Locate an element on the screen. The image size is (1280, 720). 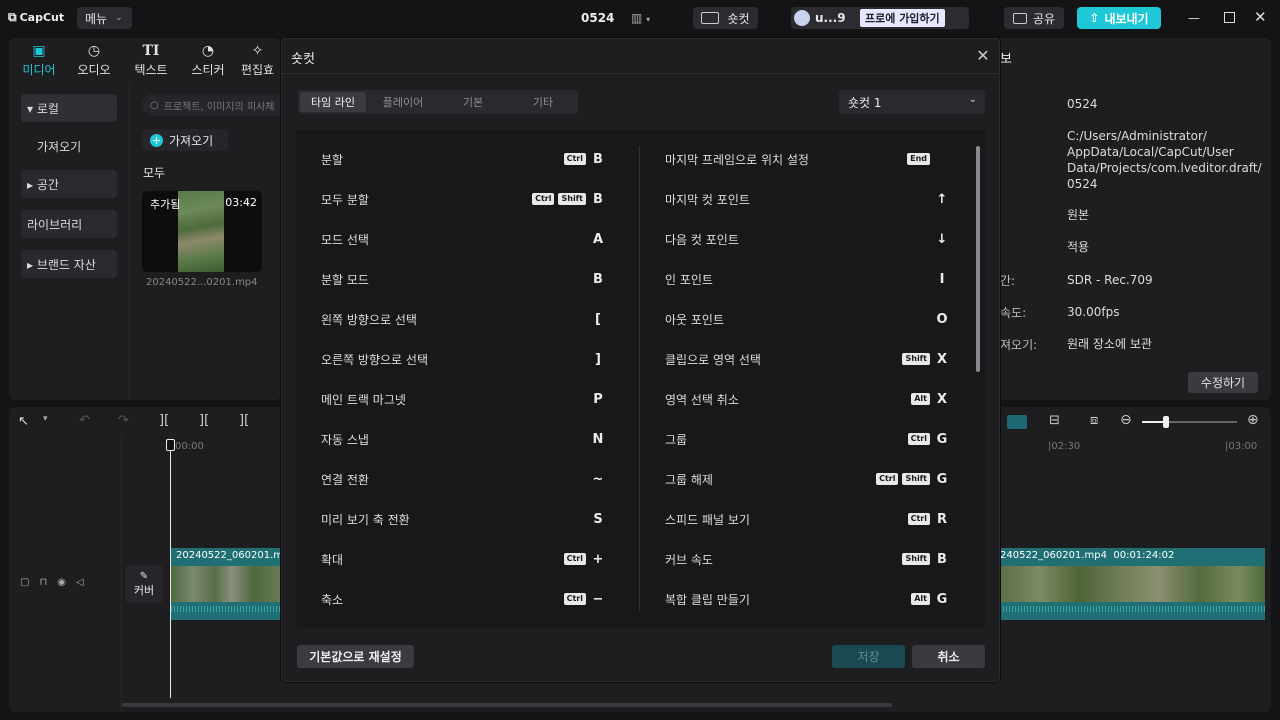
import-button: + 가져오기 is located at coordinates (185, 140).